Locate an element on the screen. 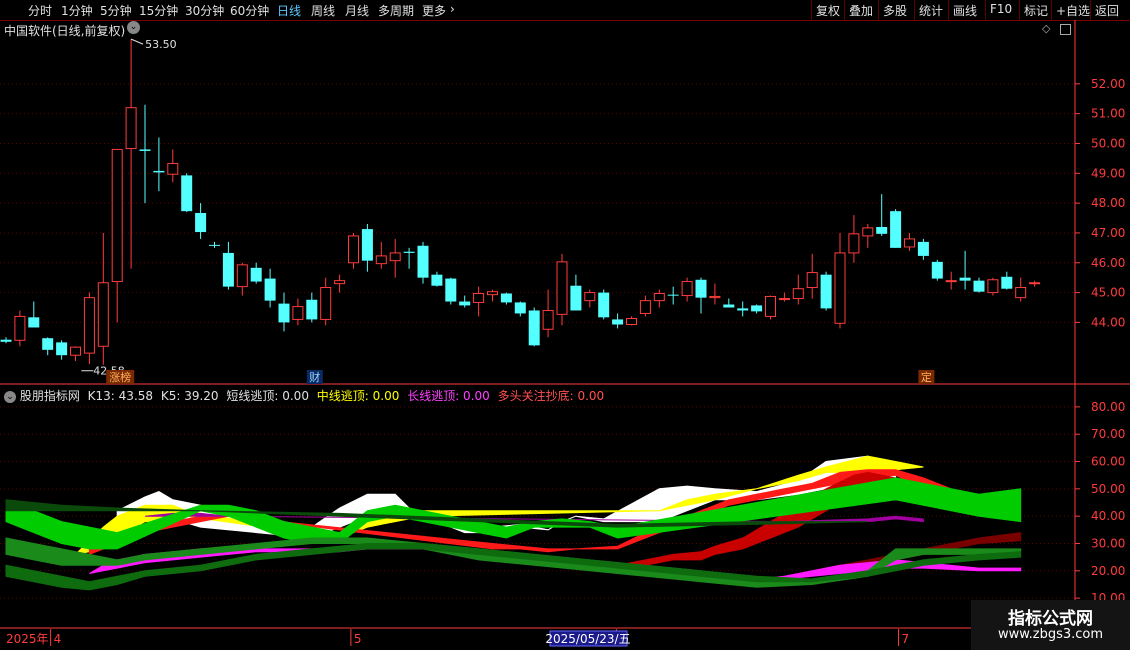 Image resolution: width=1130 pixels, height=650 pixels. action-button-8: 返回 is located at coordinates (1107, 10).